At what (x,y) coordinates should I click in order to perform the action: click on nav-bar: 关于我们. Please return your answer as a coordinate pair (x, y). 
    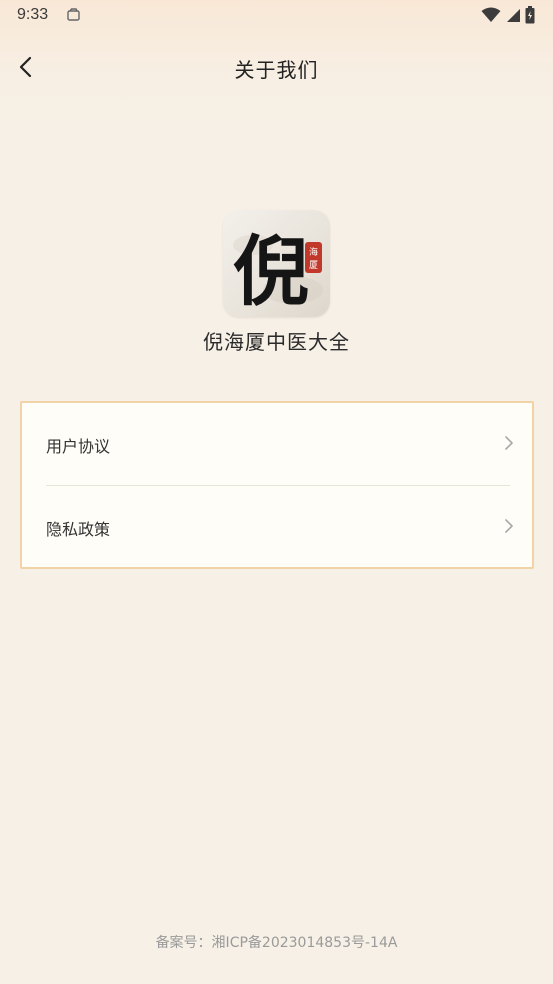
    Looking at the image, I should click on (276, 67).